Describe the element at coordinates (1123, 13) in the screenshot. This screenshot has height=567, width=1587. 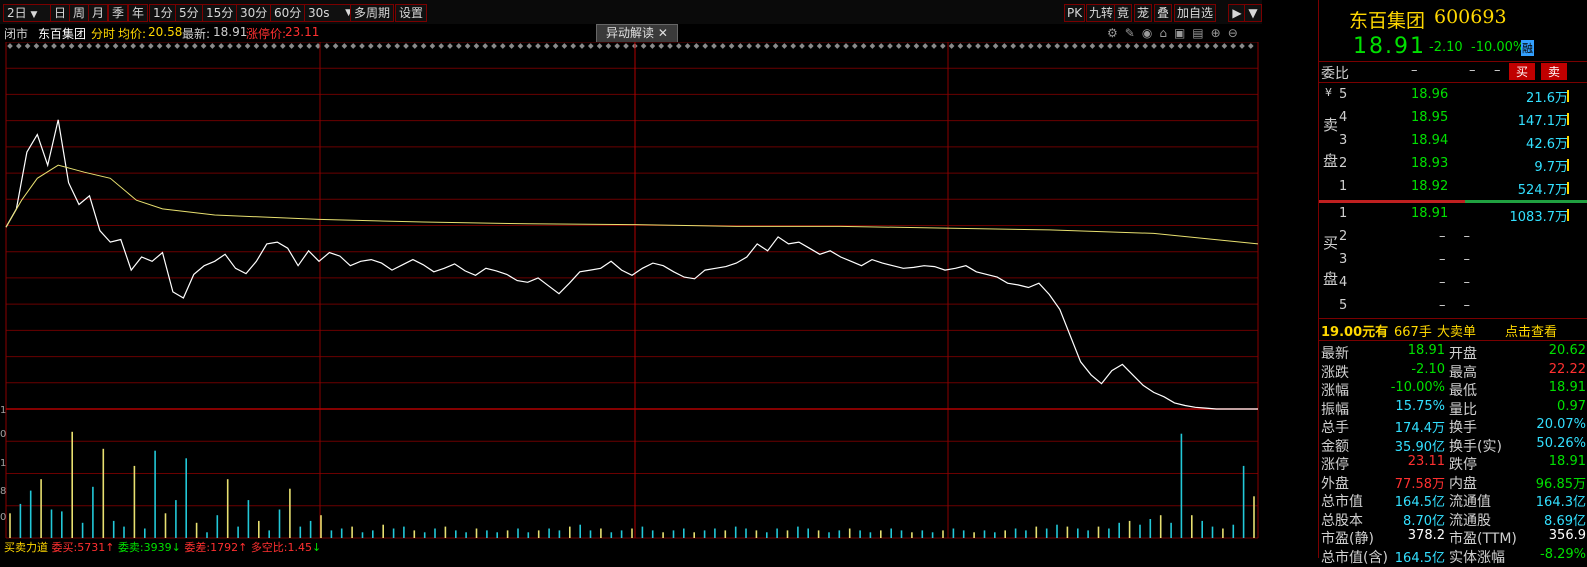
I see `jing-button: 竟` at that location.